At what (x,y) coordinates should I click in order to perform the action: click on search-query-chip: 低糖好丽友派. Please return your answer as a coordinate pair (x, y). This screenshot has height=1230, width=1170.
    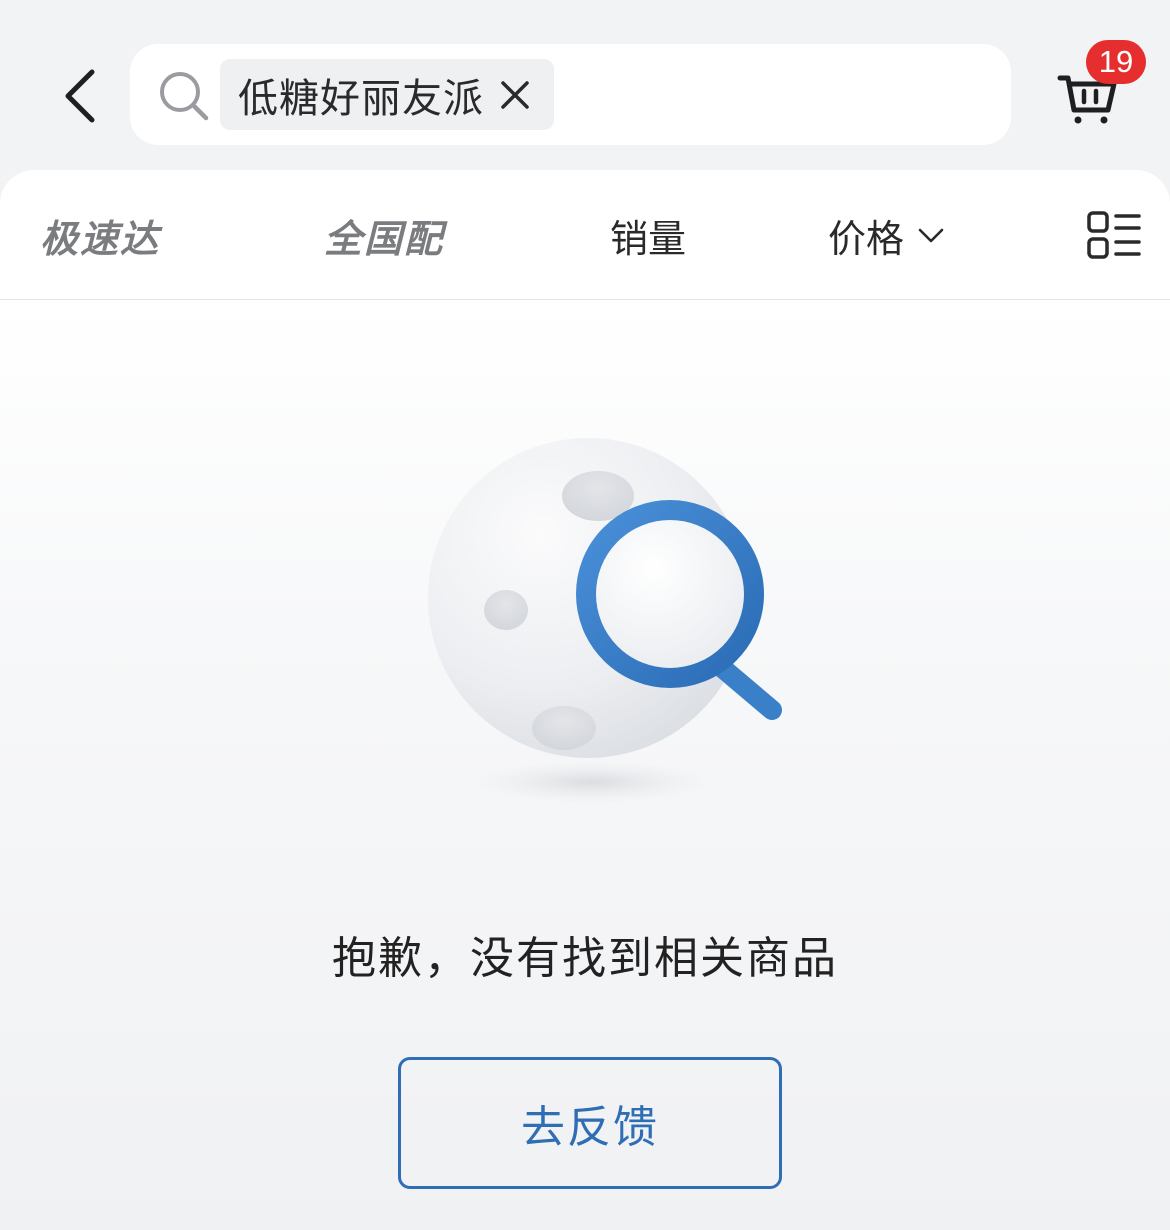
    Looking at the image, I should click on (387, 94).